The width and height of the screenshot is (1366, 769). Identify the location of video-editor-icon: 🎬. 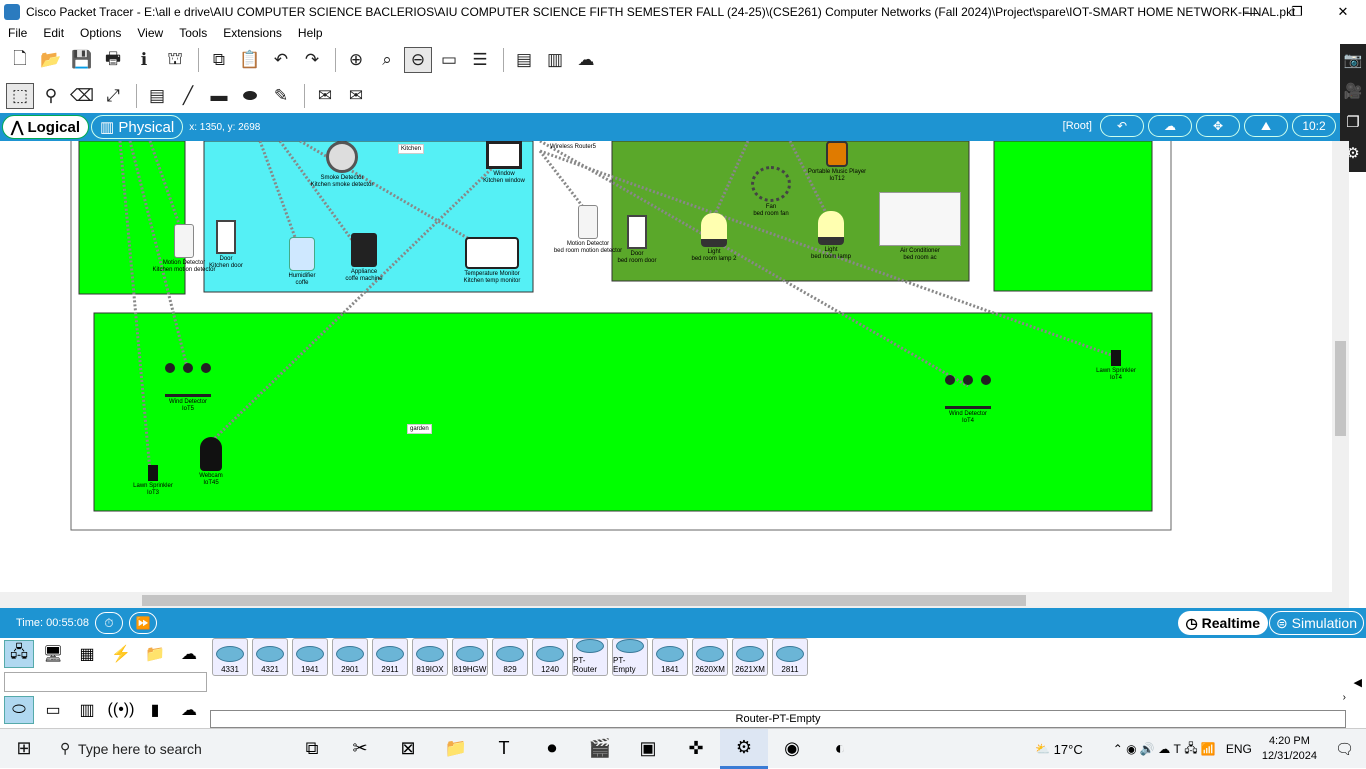
(600, 749).